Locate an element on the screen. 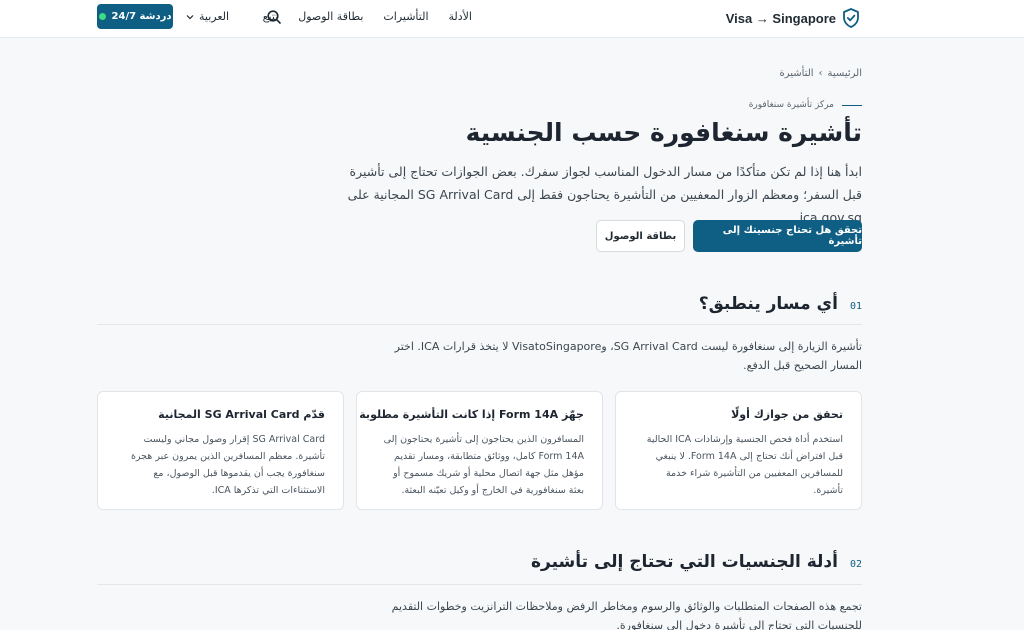 This screenshot has width=1024, height=630. brand-logo: Visa → Singapore is located at coordinates (793, 18).